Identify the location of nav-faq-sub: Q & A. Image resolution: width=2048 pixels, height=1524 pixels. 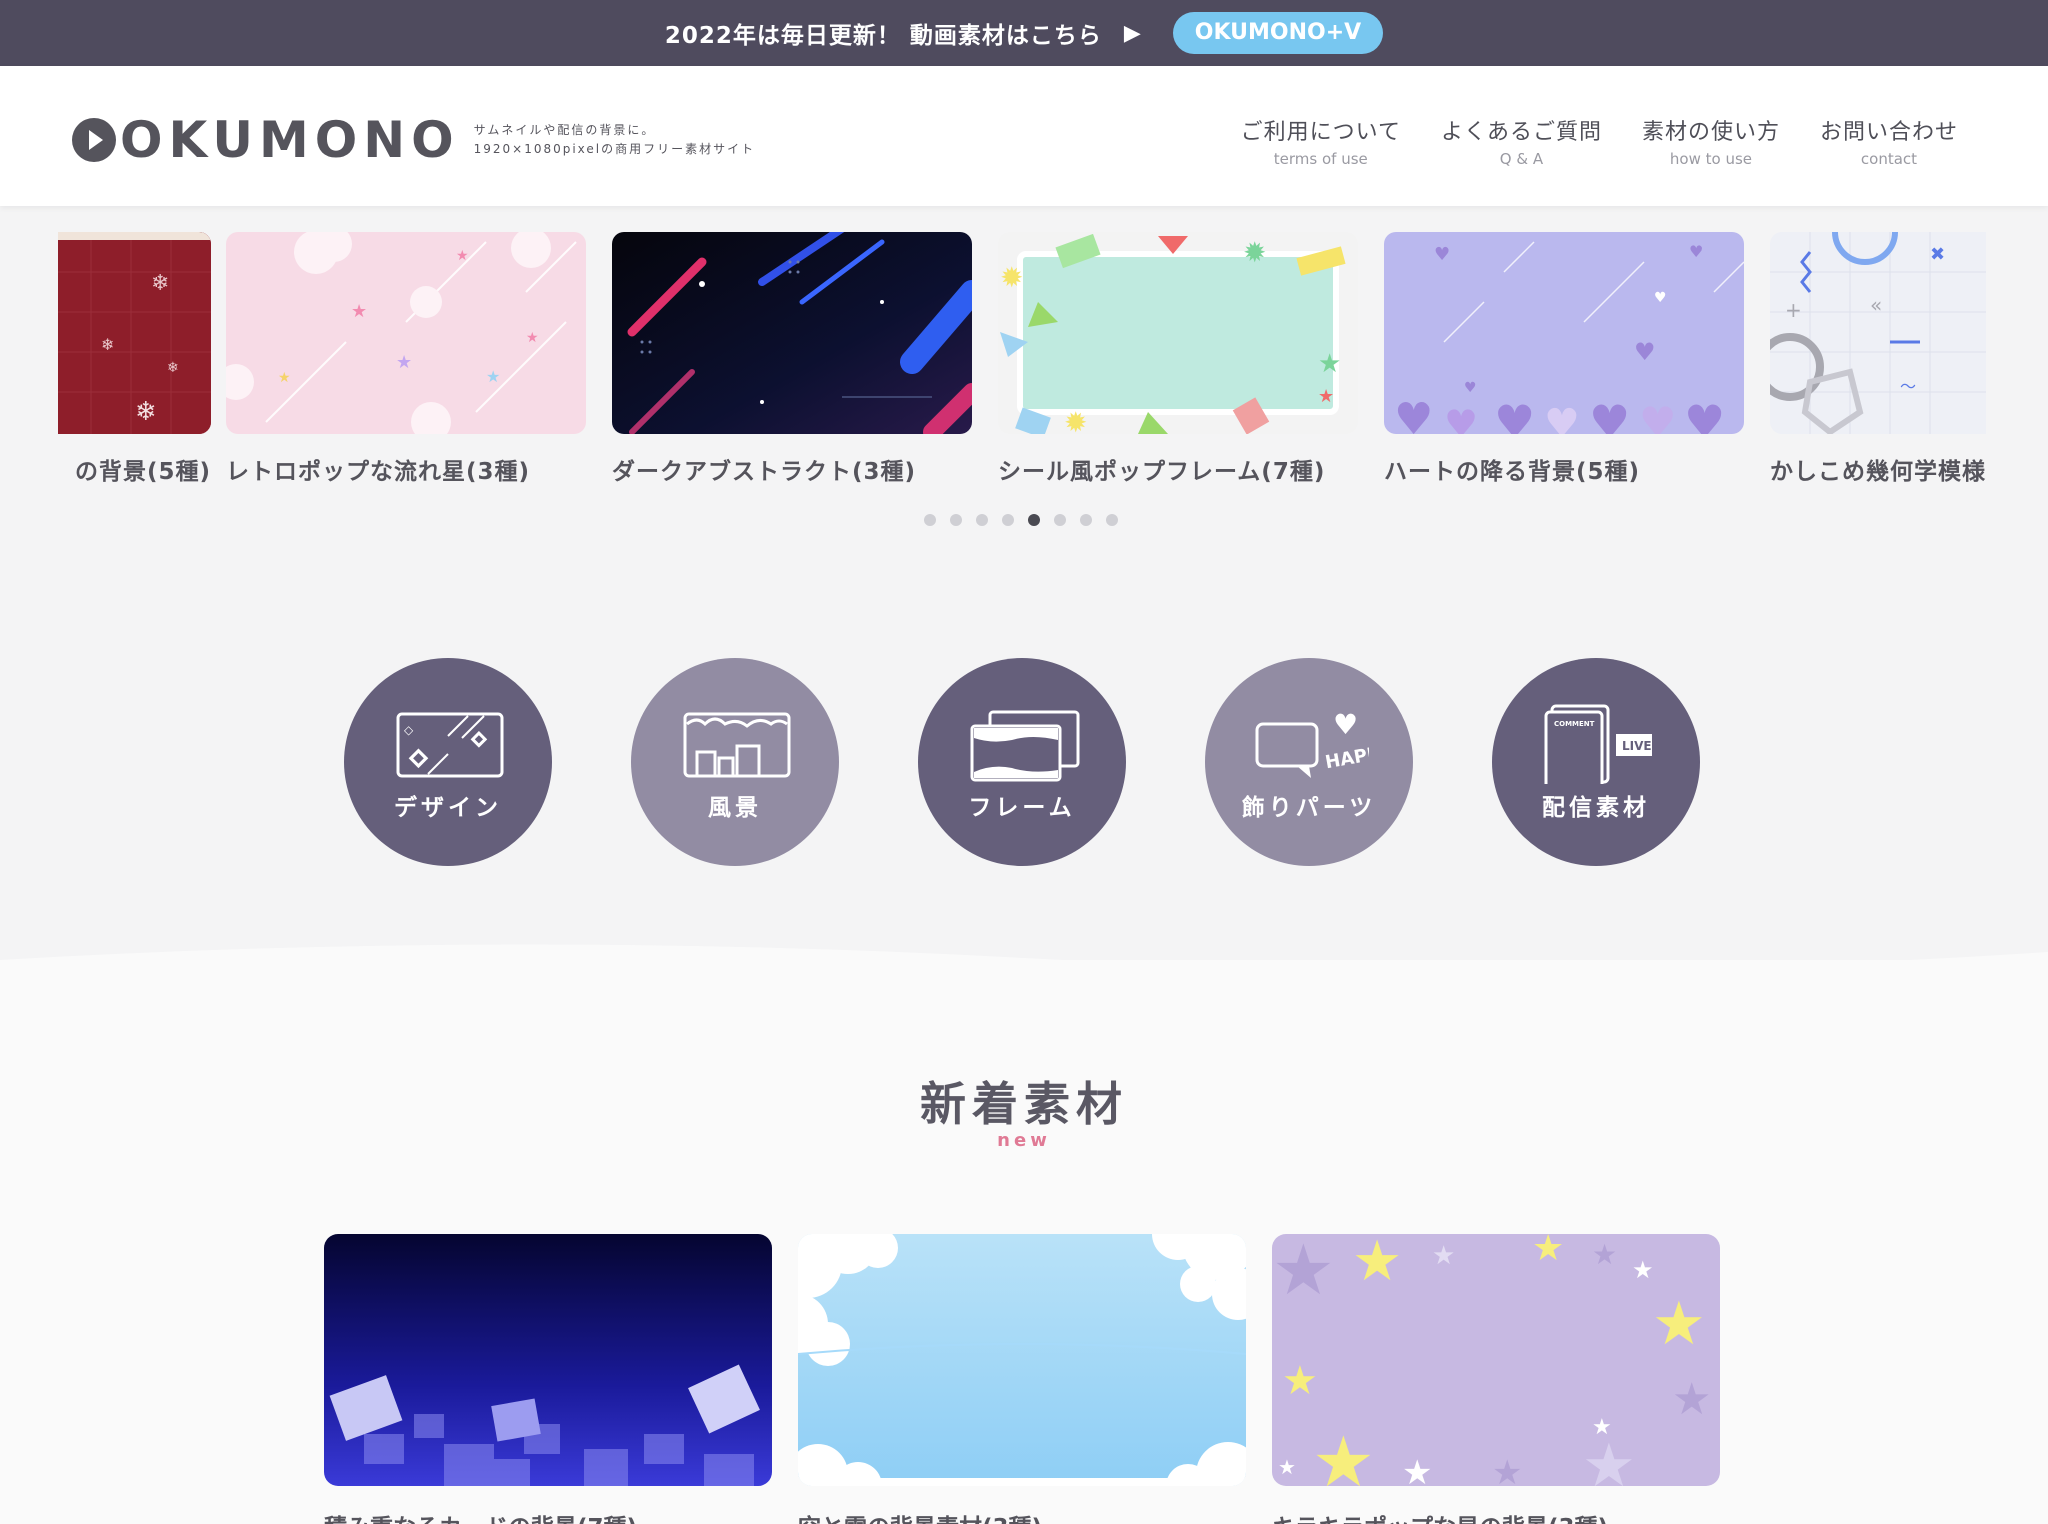
(1521, 159).